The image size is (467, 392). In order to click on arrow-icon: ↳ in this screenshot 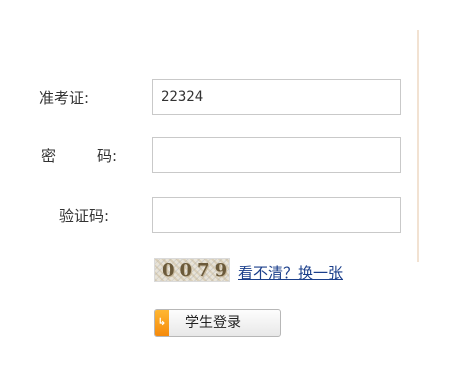, I will do `click(162, 323)`.